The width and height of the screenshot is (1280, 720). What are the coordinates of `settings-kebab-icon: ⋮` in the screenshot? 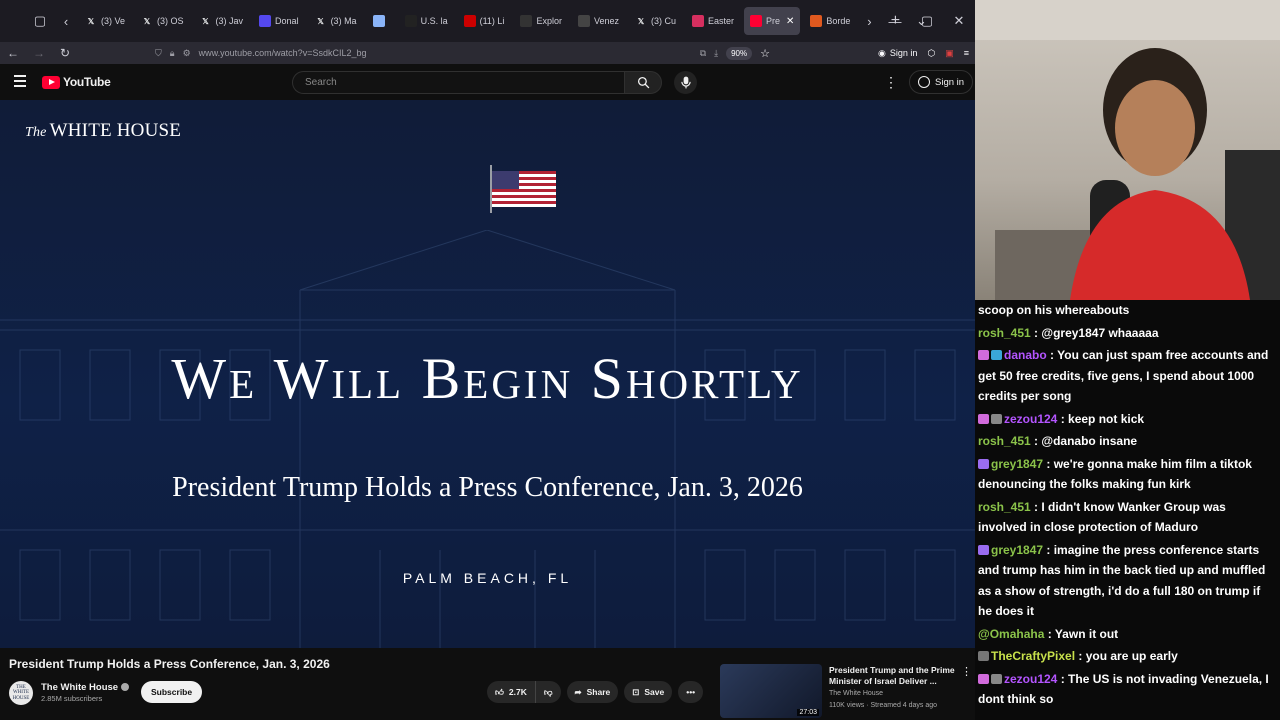 It's located at (891, 82).